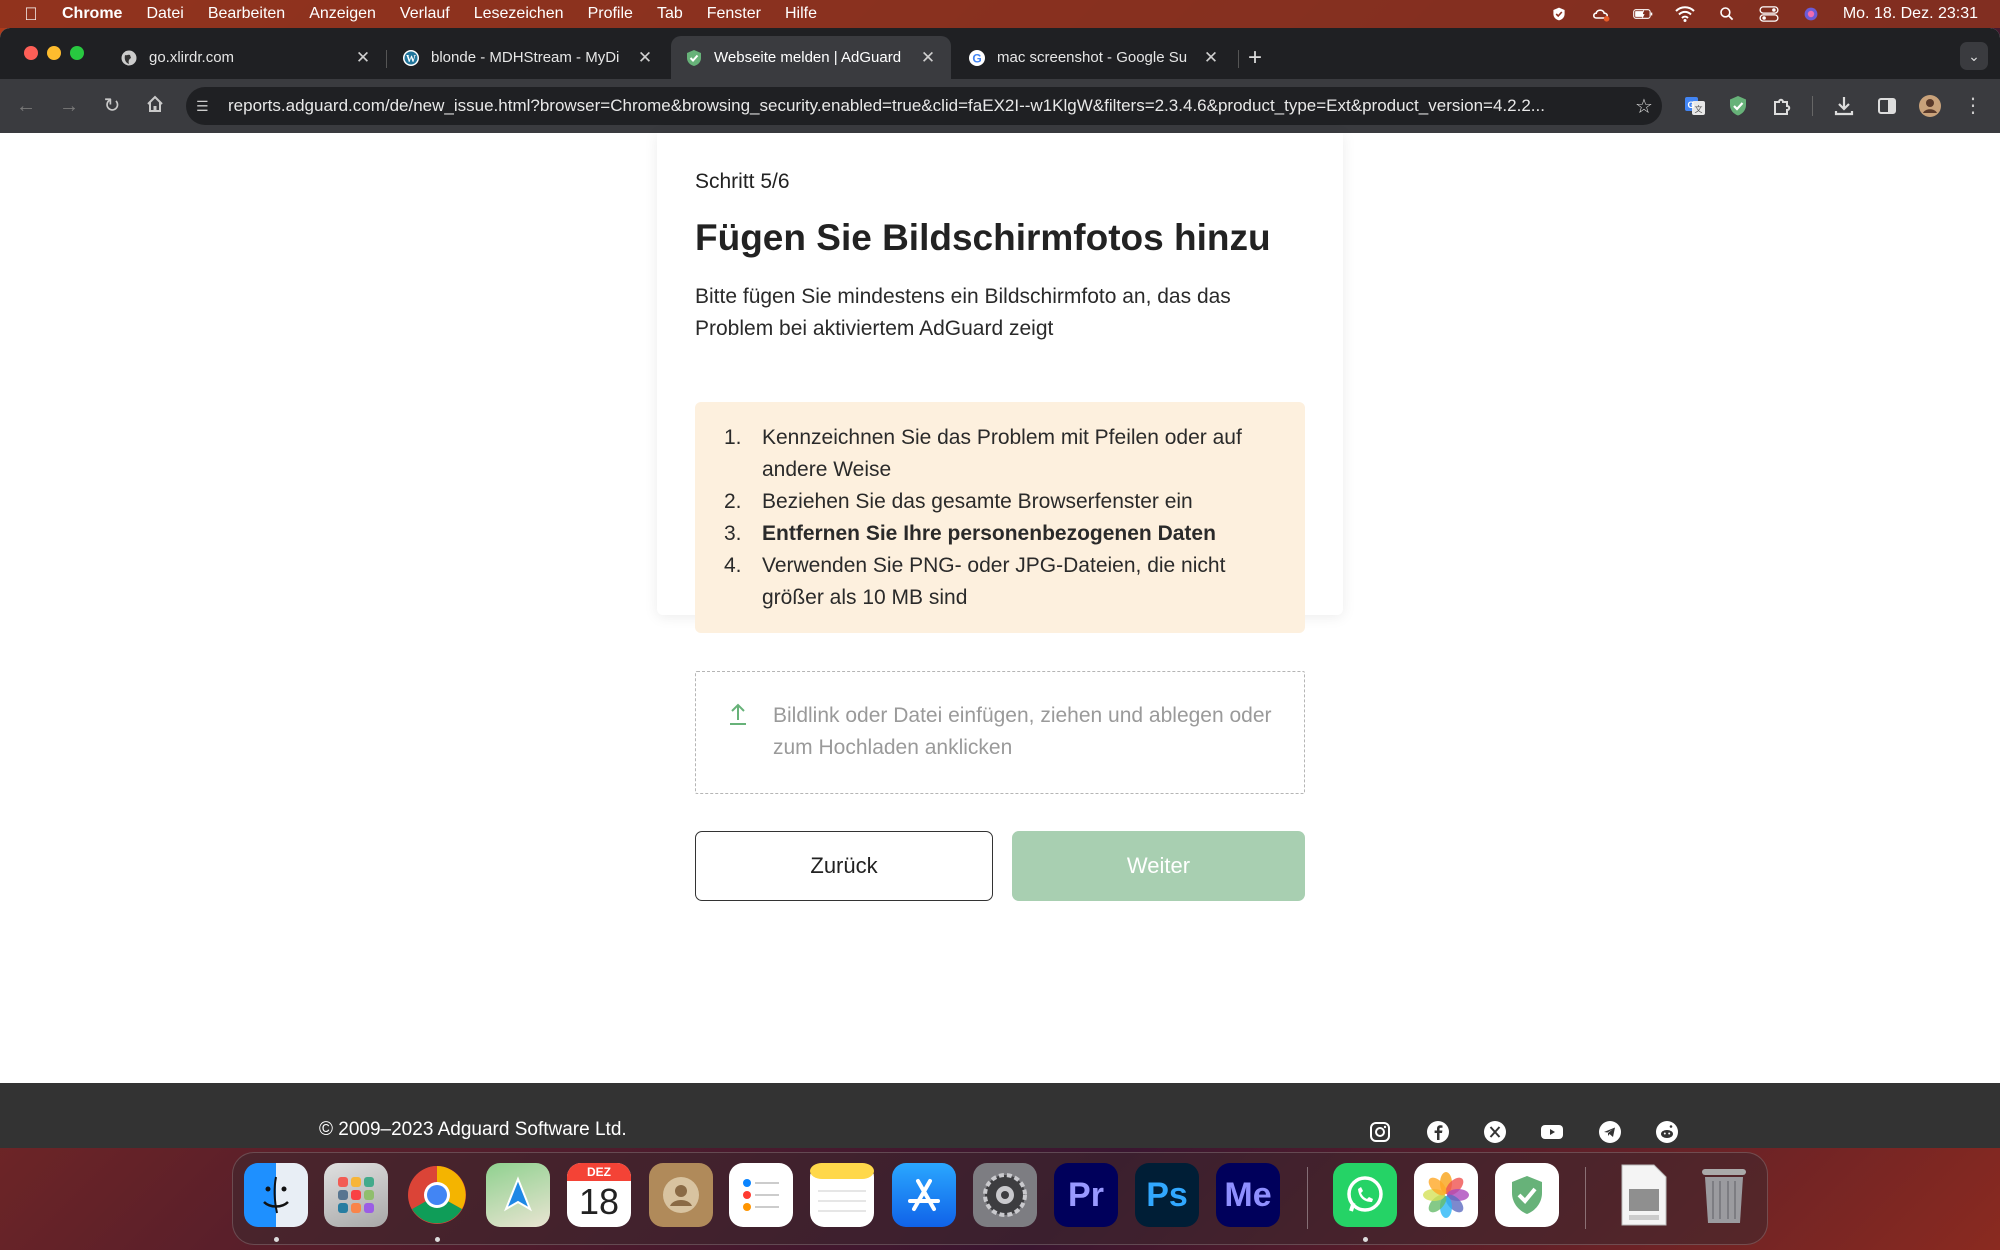 This screenshot has width=2000, height=1250. Describe the element at coordinates (356, 1195) in the screenshot. I see `launchpad-app-icon` at that location.